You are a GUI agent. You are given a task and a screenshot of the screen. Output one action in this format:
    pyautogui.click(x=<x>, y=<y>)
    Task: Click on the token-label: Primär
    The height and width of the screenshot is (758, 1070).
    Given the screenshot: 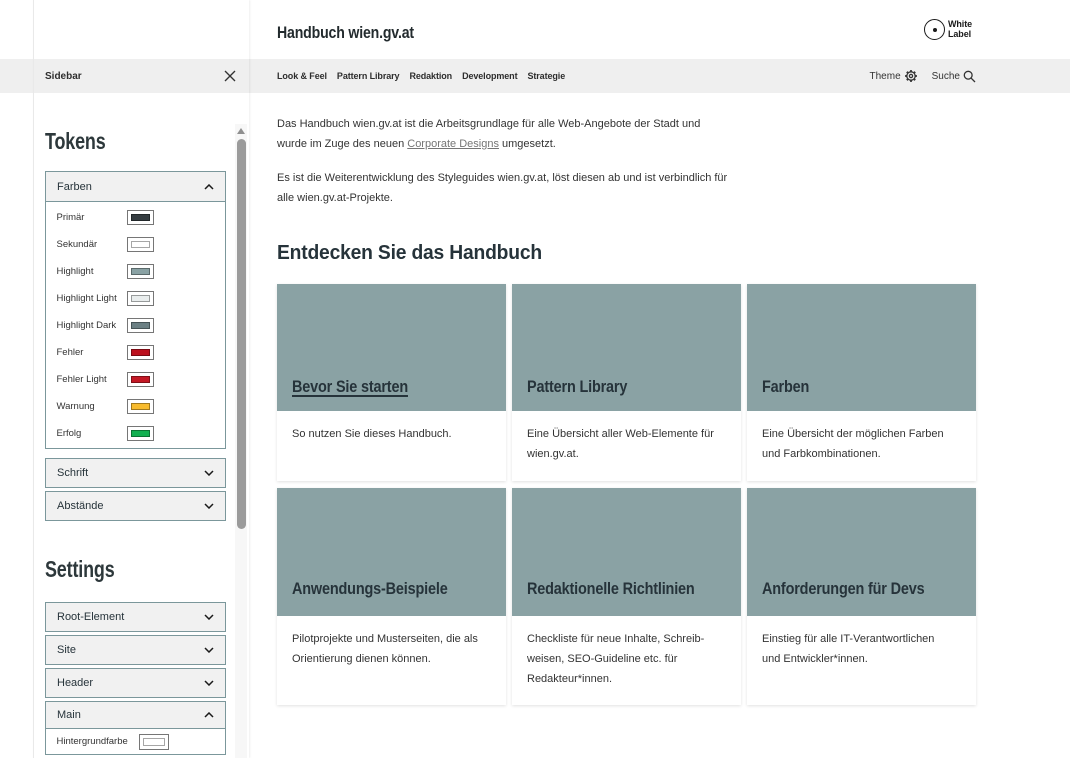 What is the action you would take?
    pyautogui.click(x=70, y=217)
    